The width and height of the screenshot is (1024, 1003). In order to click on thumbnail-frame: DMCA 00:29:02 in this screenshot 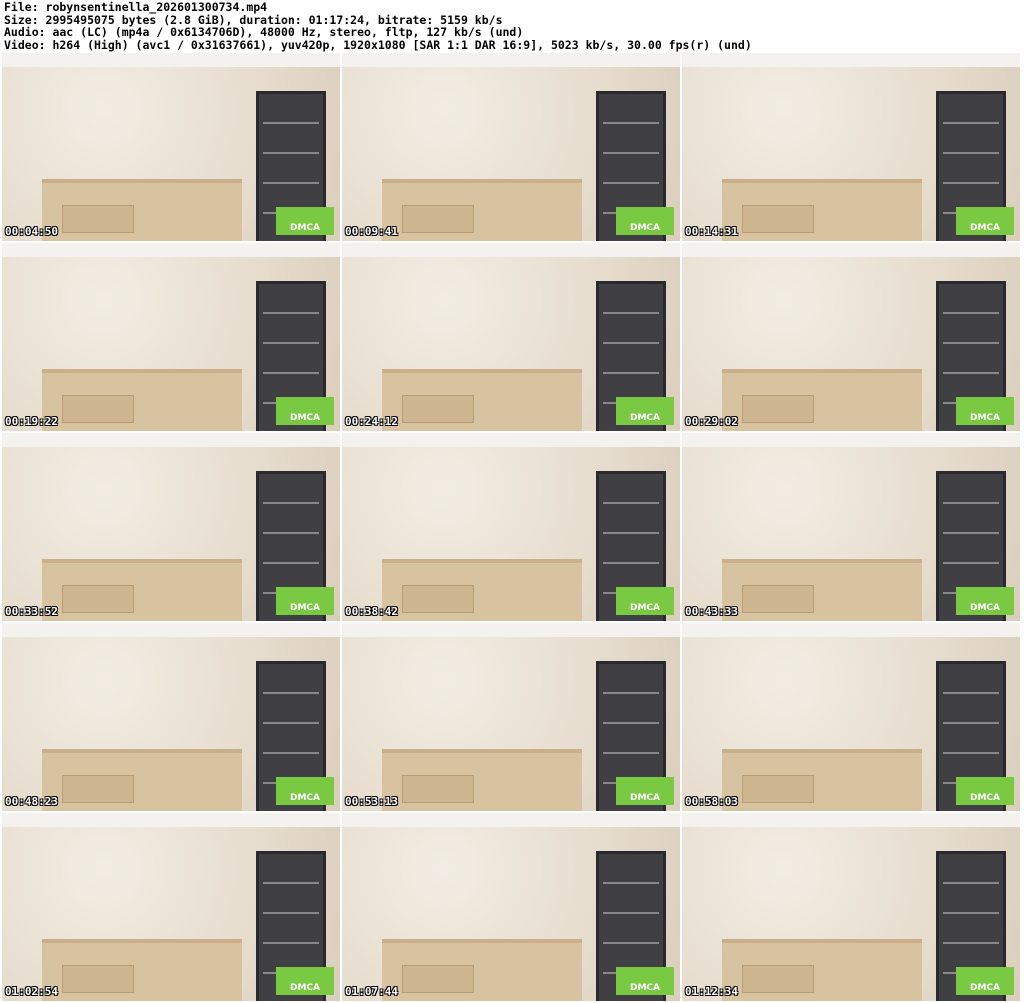, I will do `click(851, 337)`.